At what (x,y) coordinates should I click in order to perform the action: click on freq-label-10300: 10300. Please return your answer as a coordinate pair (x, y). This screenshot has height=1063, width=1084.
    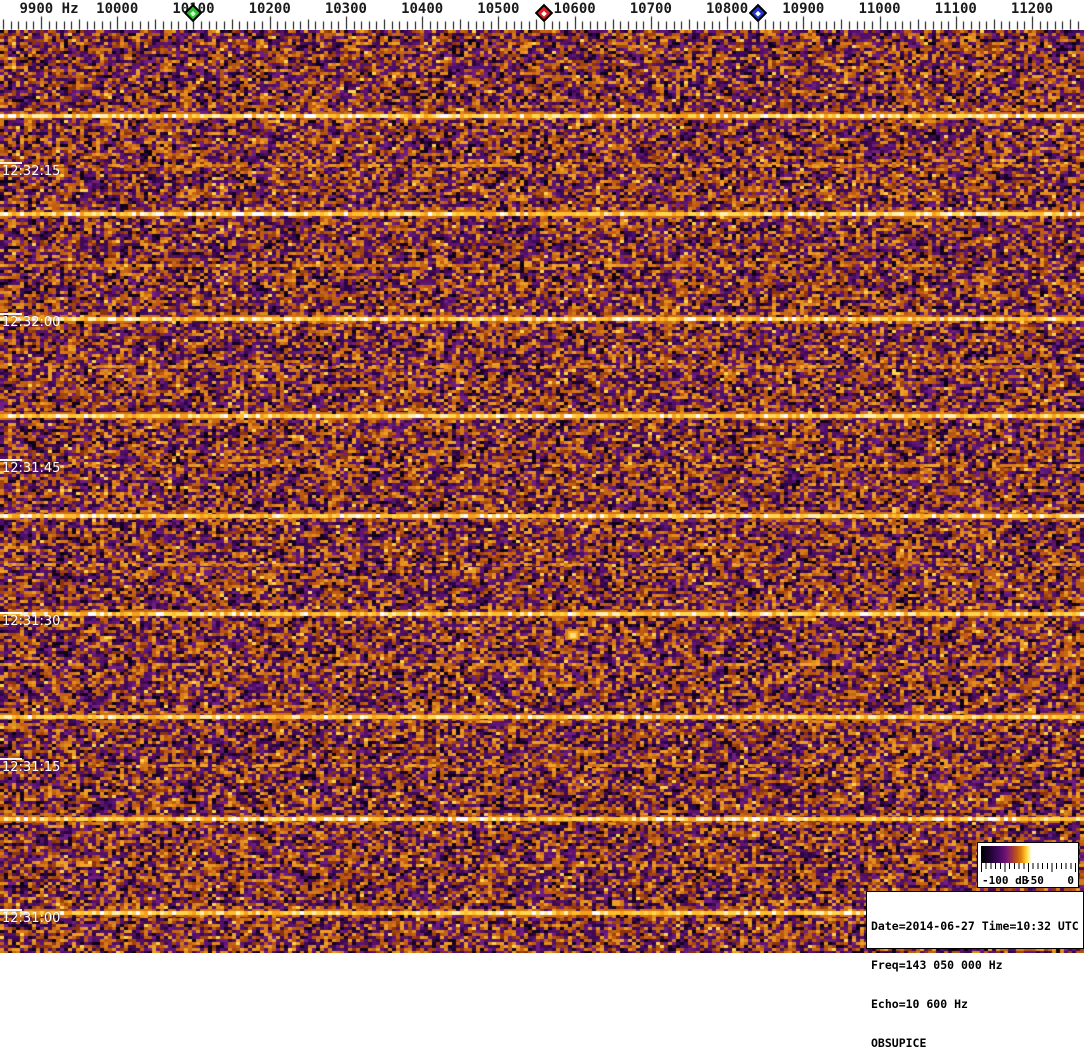
    Looking at the image, I should click on (345, 9).